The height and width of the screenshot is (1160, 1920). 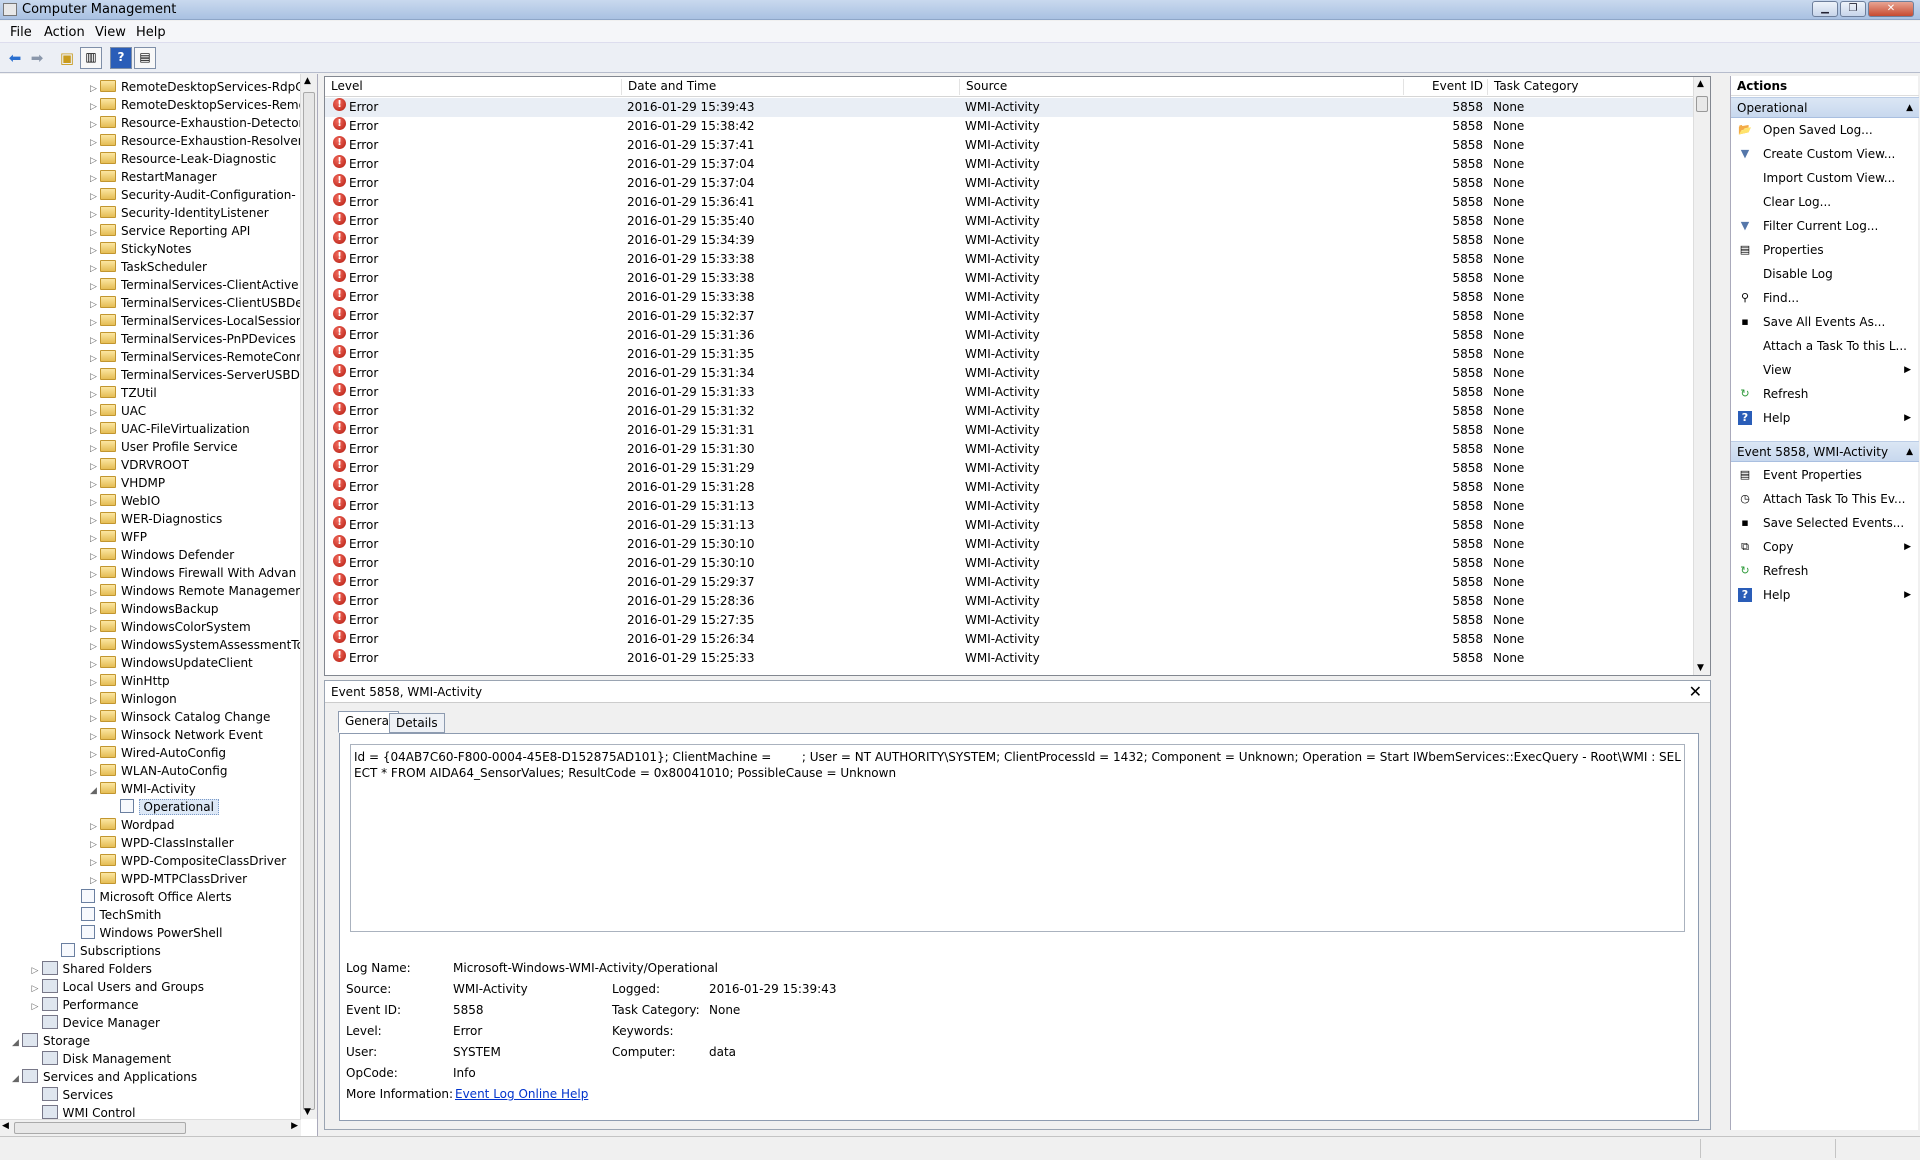 I want to click on show-hide-tree-icon: ▥, so click(x=91, y=58).